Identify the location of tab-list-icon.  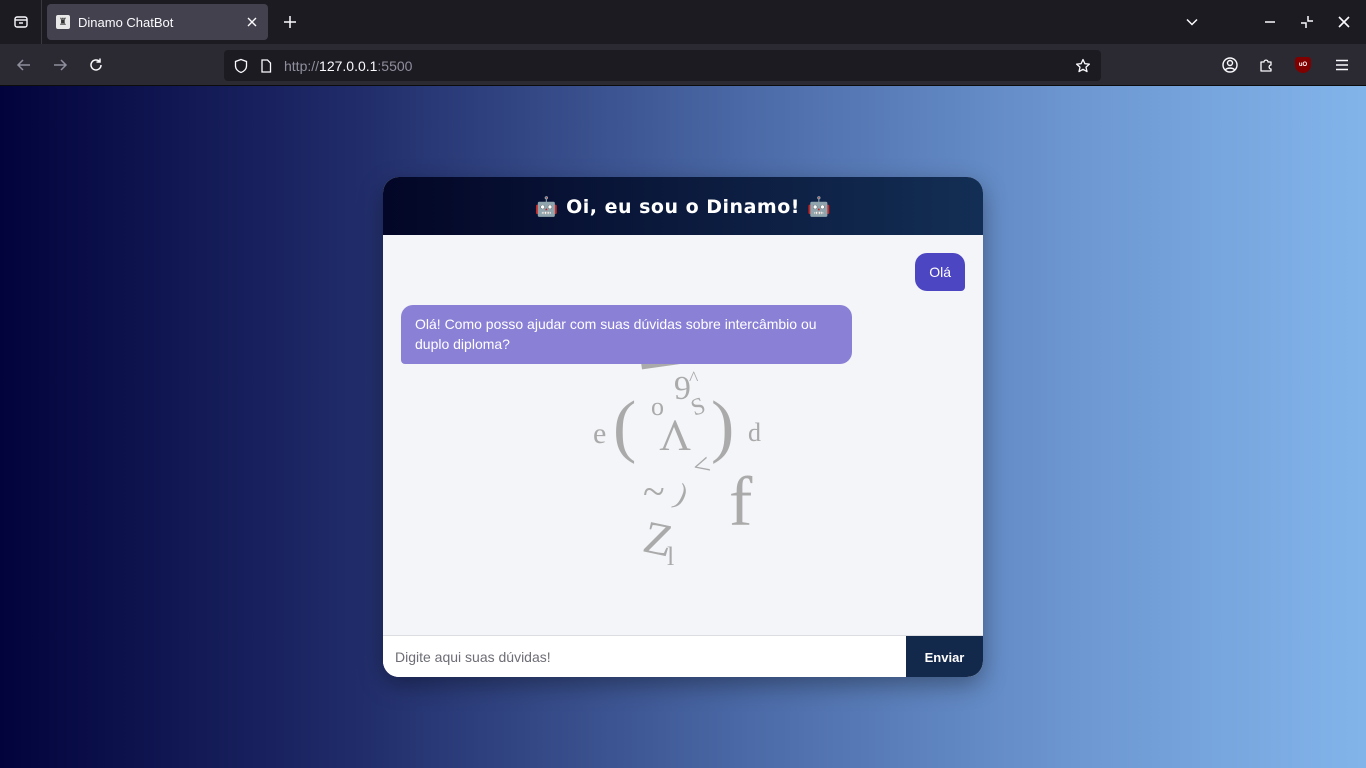
(20, 22).